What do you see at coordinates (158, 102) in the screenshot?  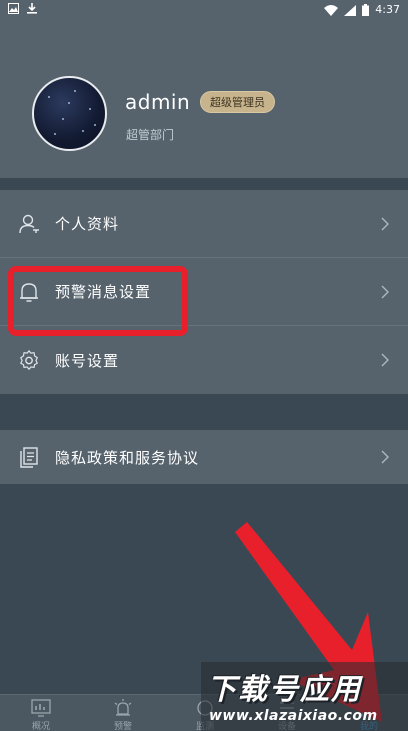 I see `username: admin` at bounding box center [158, 102].